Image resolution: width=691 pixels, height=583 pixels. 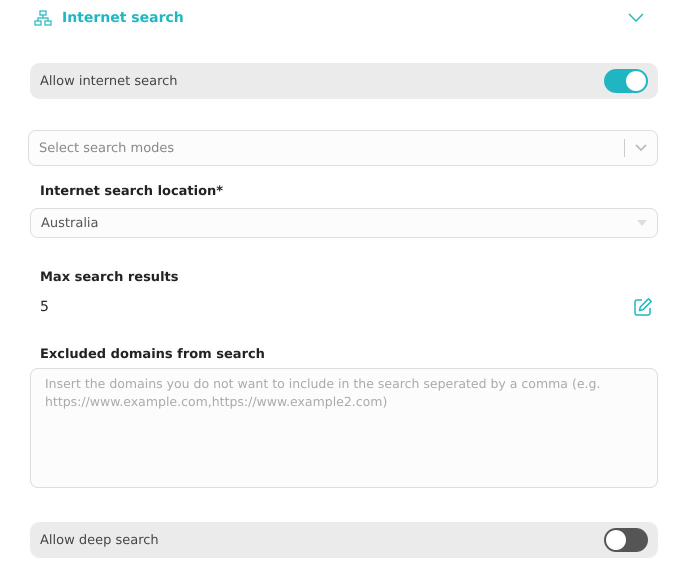 I want to click on select-value: Australia, so click(x=70, y=223).